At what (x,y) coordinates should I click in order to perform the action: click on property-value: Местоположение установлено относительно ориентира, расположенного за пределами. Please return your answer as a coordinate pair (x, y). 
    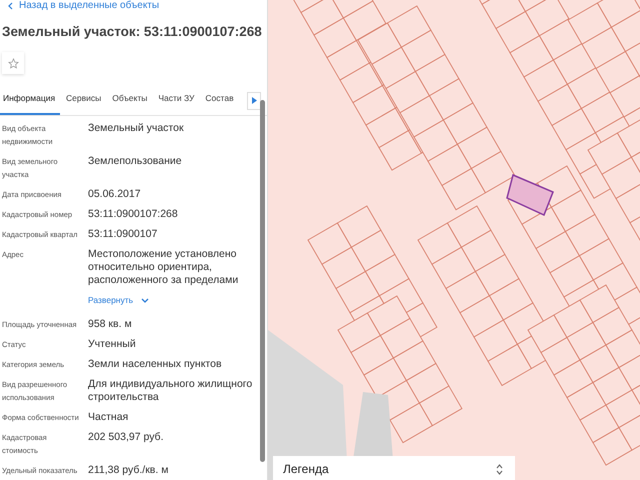
    Looking at the image, I should click on (164, 267).